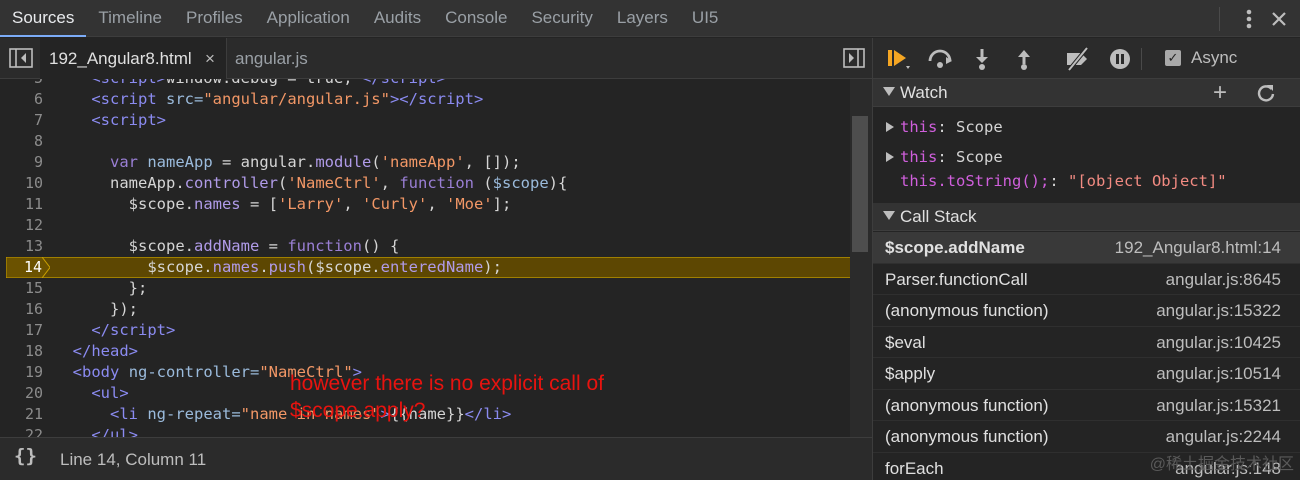 The height and width of the screenshot is (480, 1300). I want to click on deactivate-breakpoints-icon, so click(1076, 59).